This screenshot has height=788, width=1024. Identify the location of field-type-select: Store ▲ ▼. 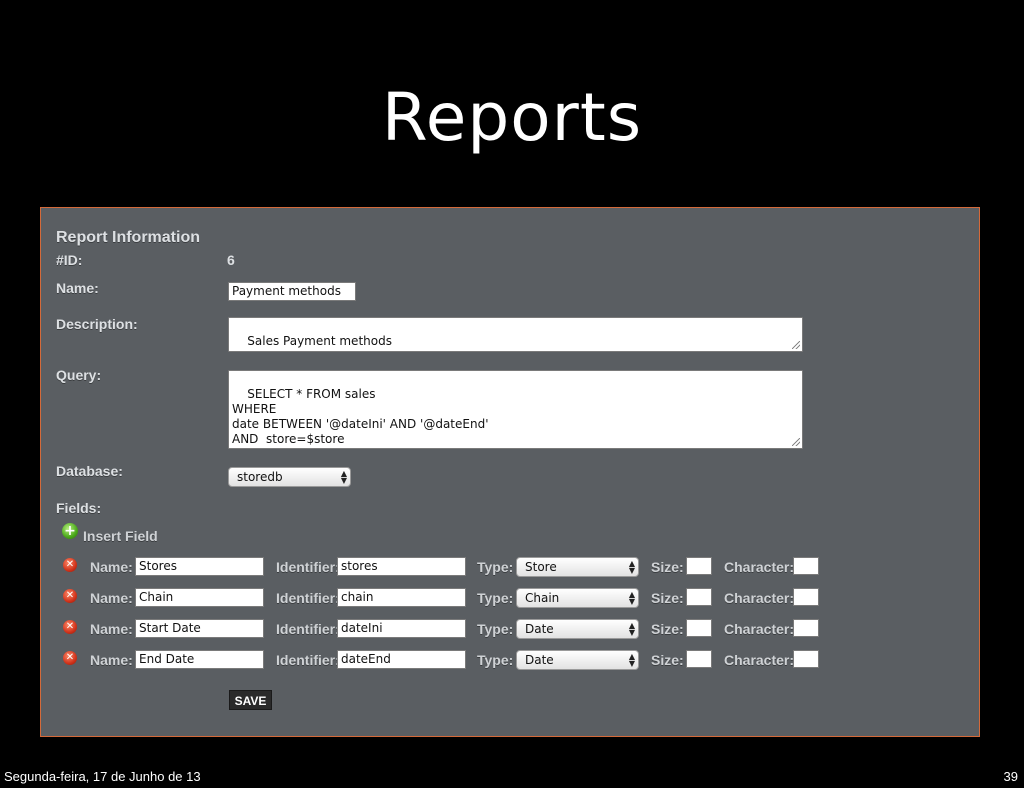
(577, 567).